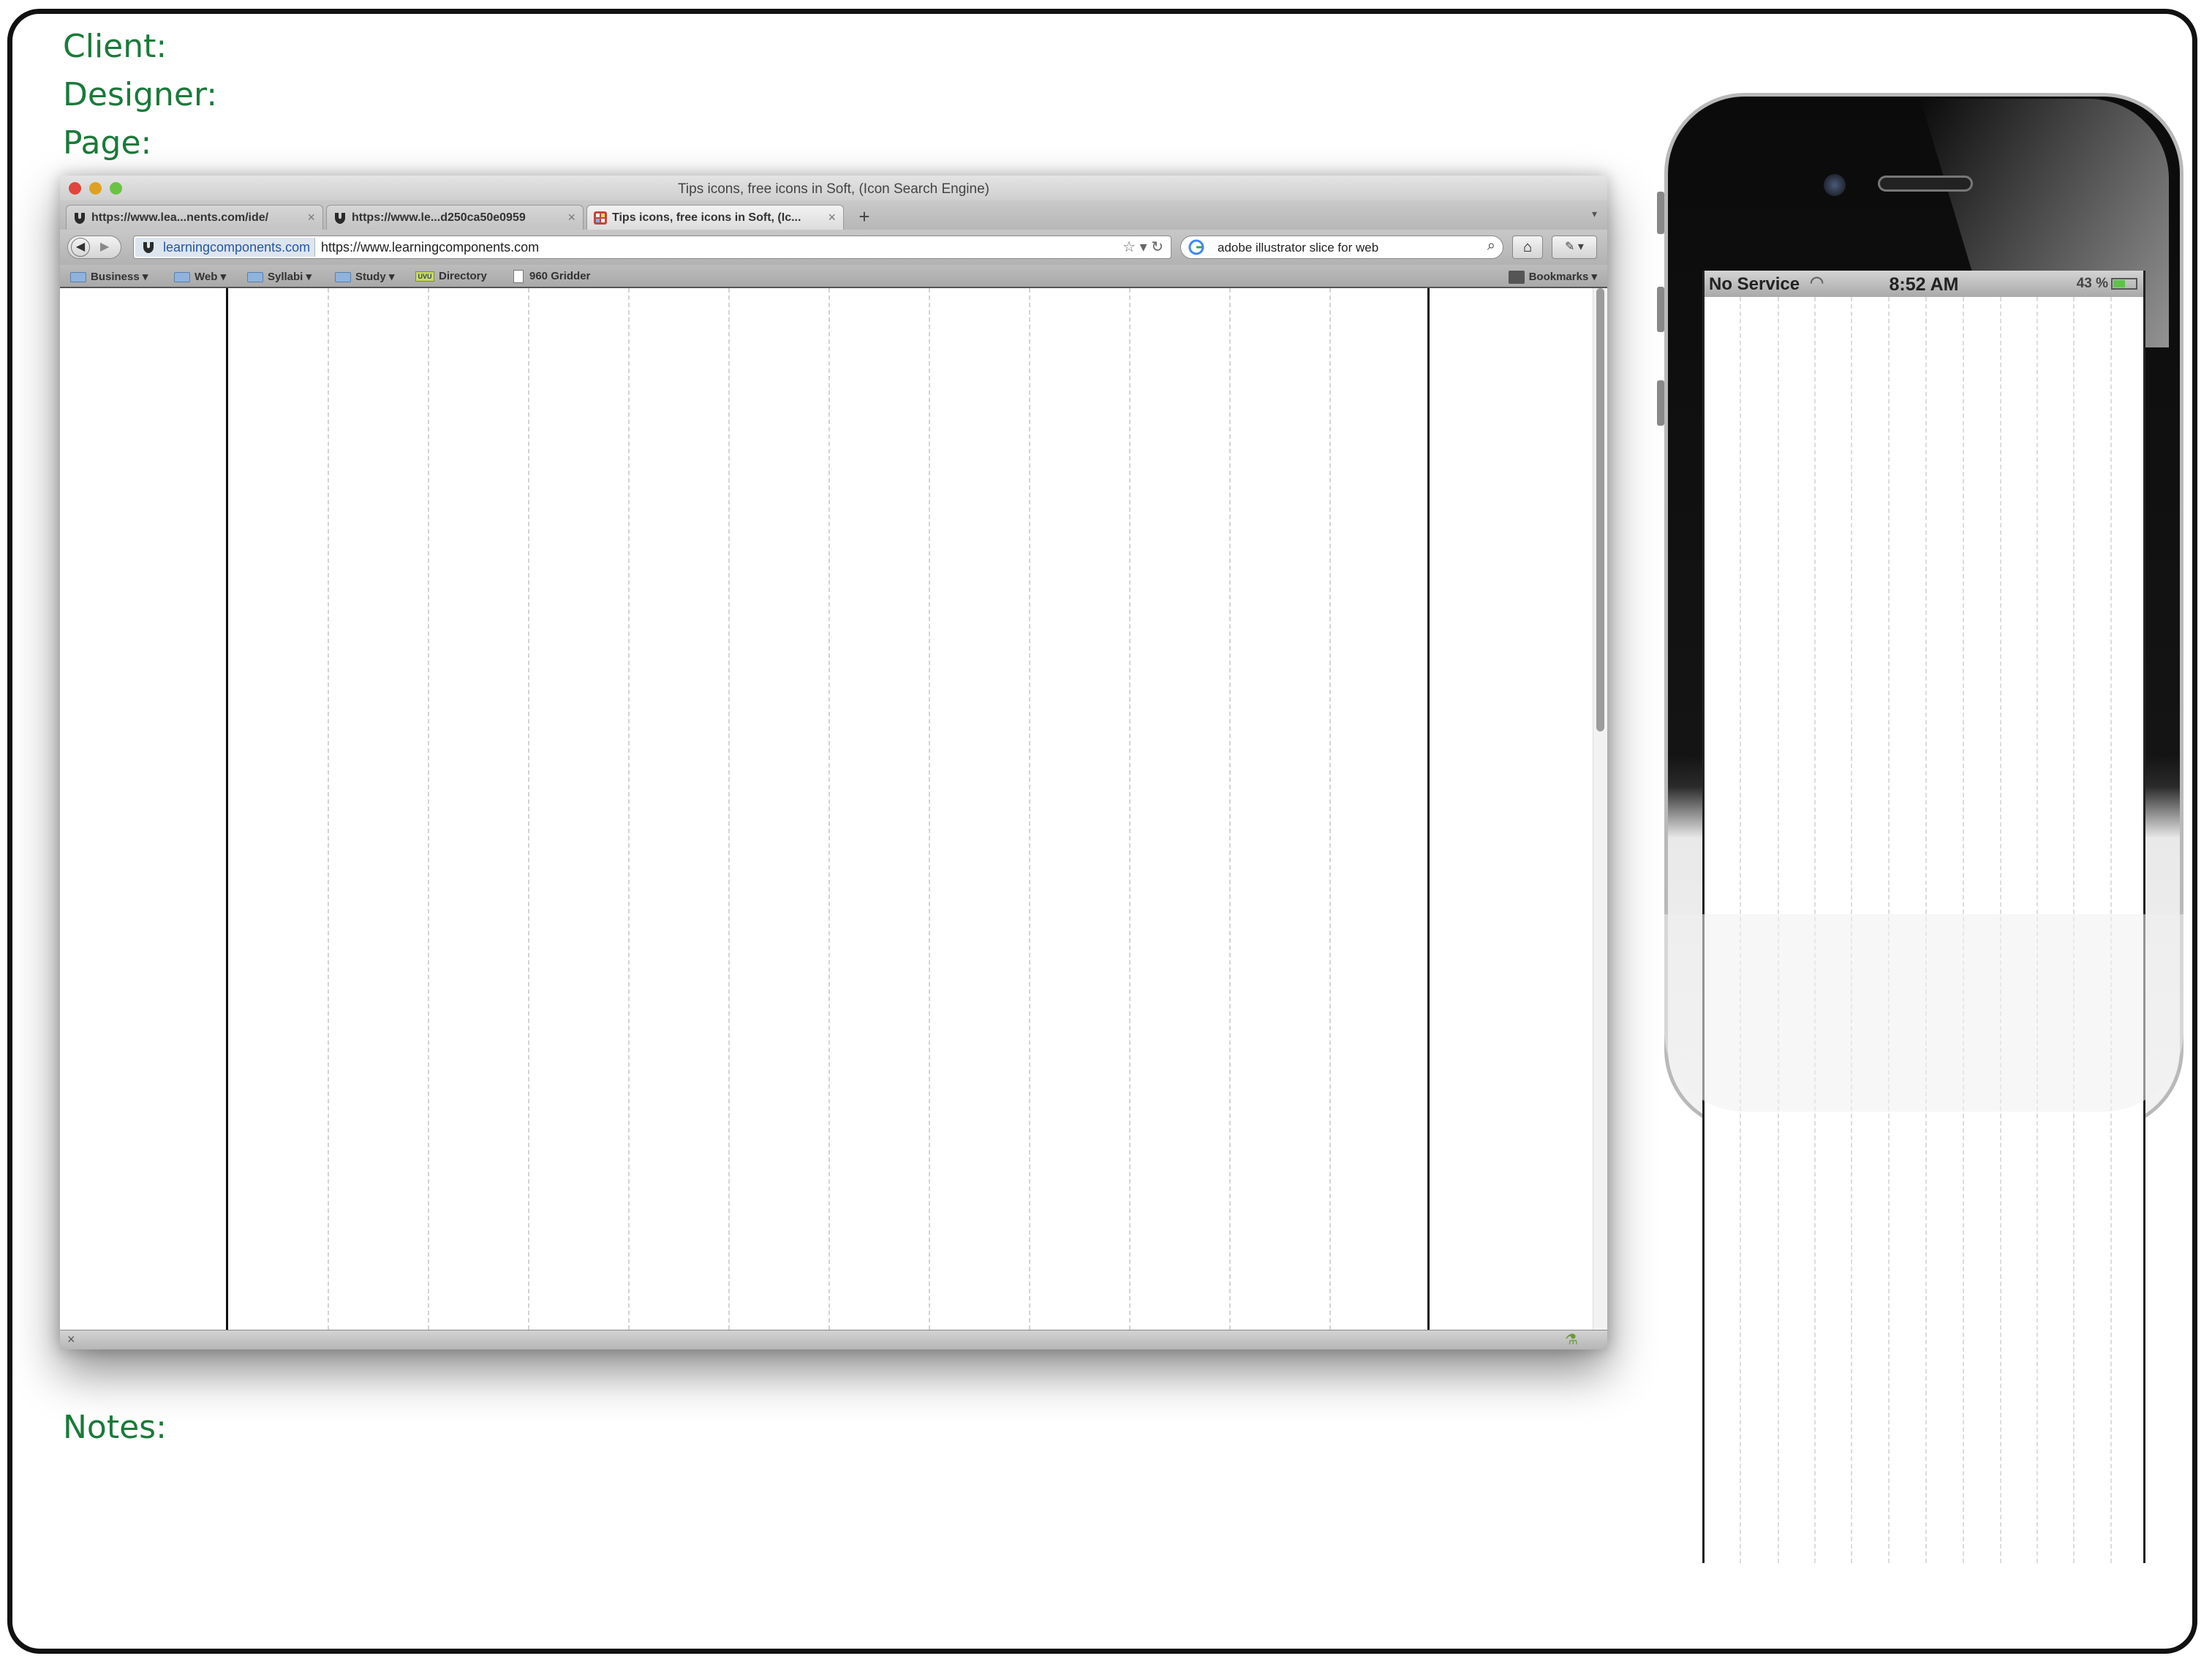 This screenshot has height=1664, width=2212. Describe the element at coordinates (1924, 284) in the screenshot. I see `phone-status-bar: No Service ◠ 8:52 AM 43 %` at that location.